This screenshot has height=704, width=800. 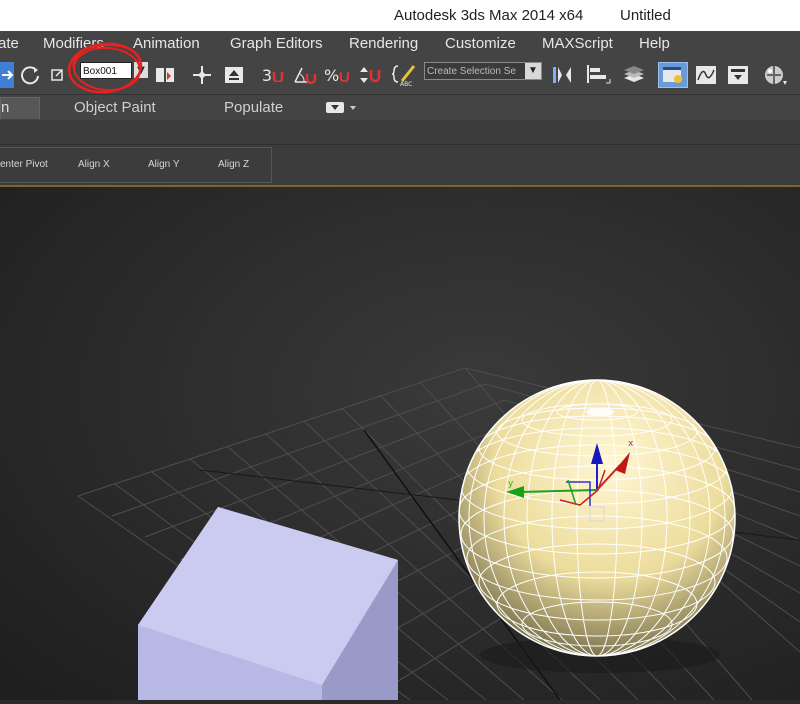 What do you see at coordinates (276, 43) in the screenshot?
I see `menu-graph-editors: Graph Editors` at bounding box center [276, 43].